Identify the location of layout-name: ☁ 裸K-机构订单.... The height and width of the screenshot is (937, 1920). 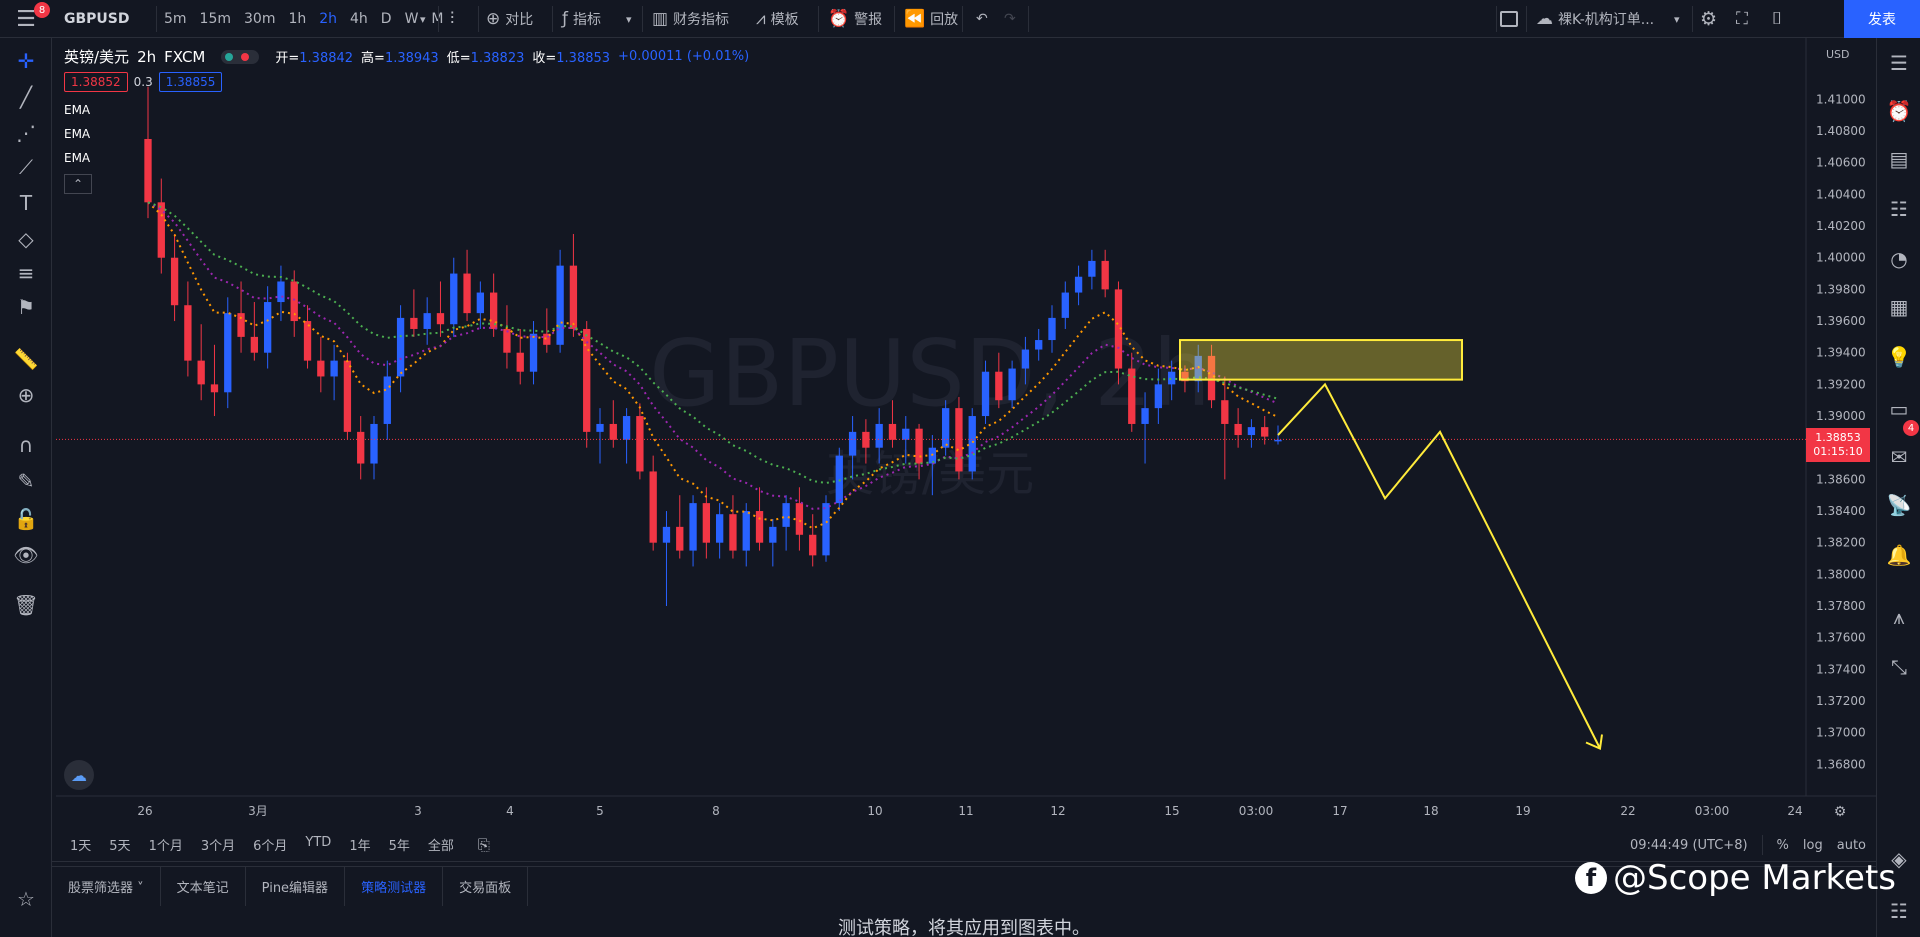
(1595, 19).